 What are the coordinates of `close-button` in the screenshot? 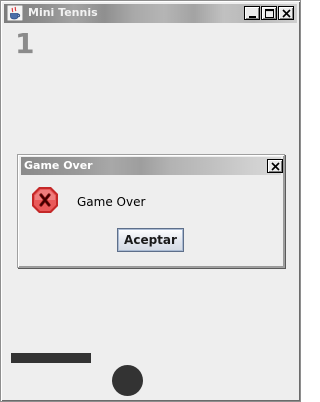 It's located at (286, 13).